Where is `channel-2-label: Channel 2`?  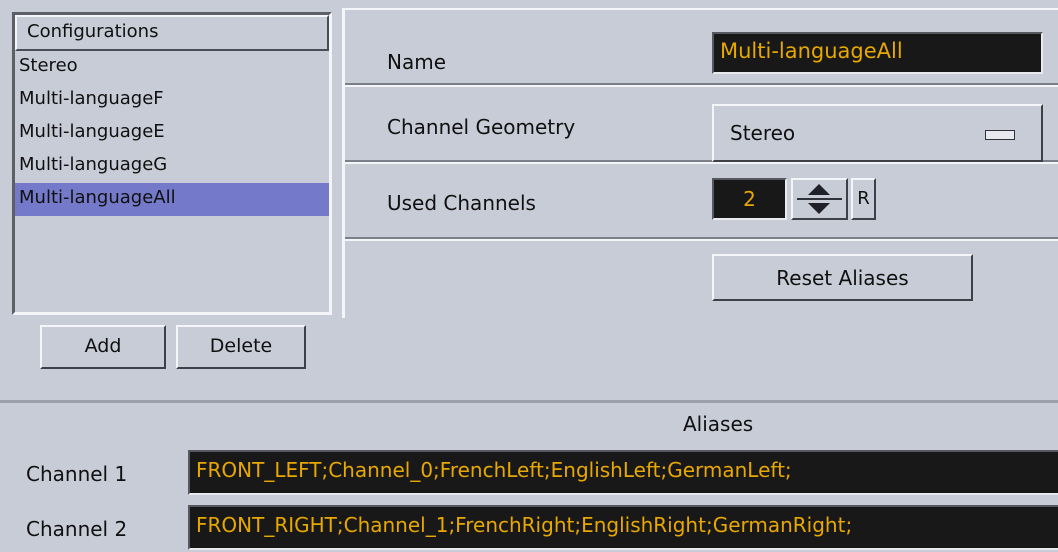 channel-2-label: Channel 2 is located at coordinates (77, 529).